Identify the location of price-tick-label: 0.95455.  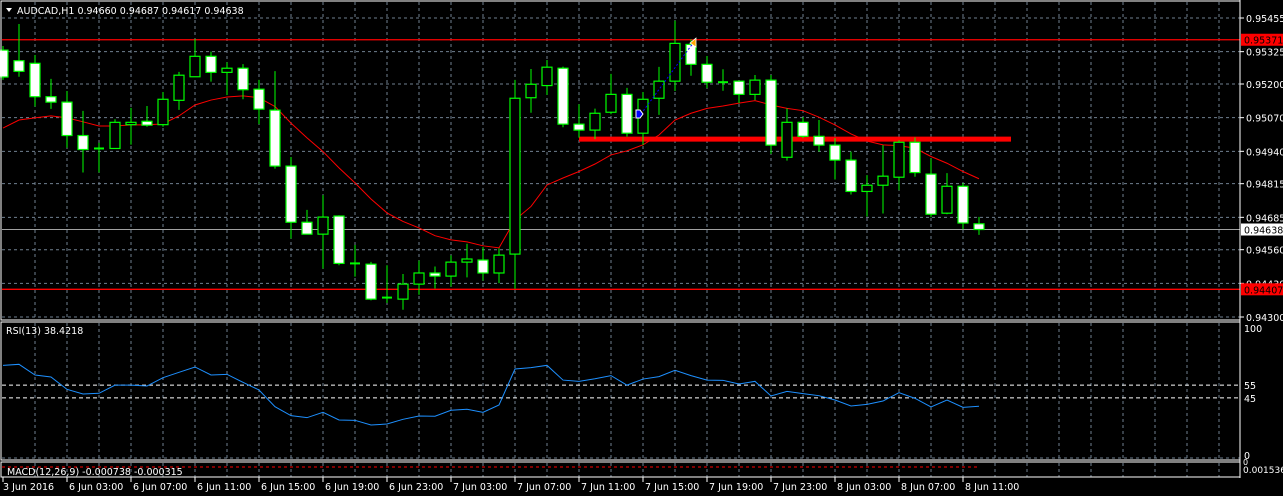
(1264, 19).